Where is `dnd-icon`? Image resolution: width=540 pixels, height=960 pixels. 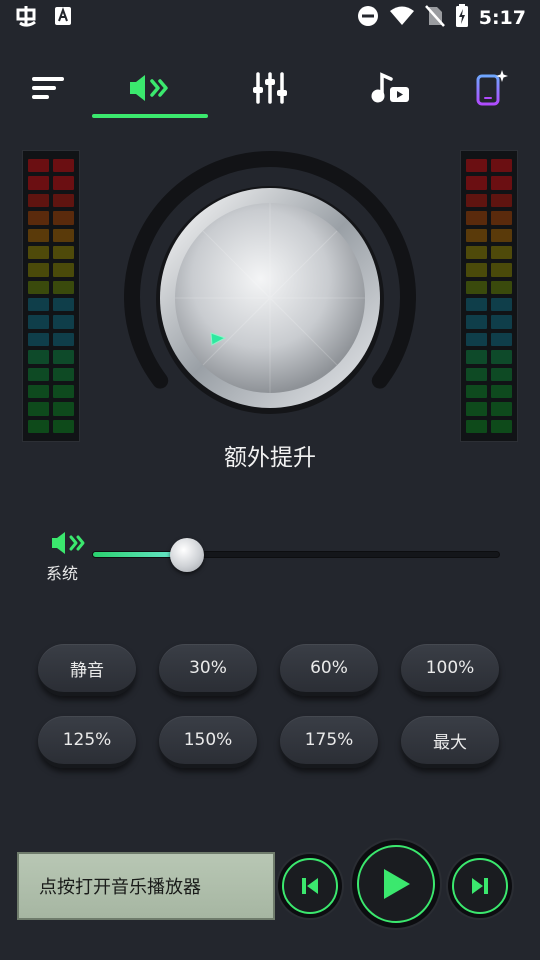 dnd-icon is located at coordinates (368, 18).